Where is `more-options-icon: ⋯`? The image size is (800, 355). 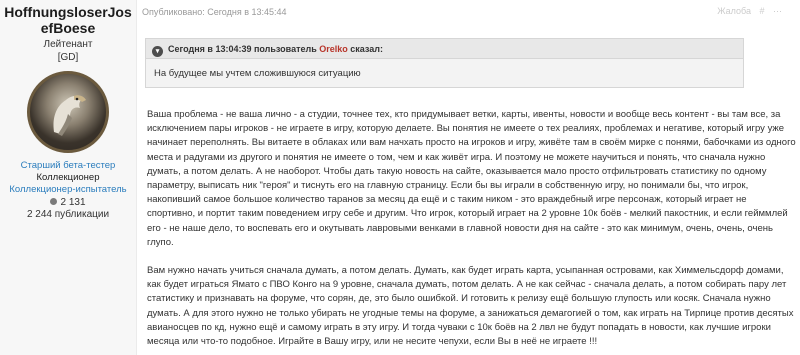 more-options-icon: ⋯ is located at coordinates (777, 11).